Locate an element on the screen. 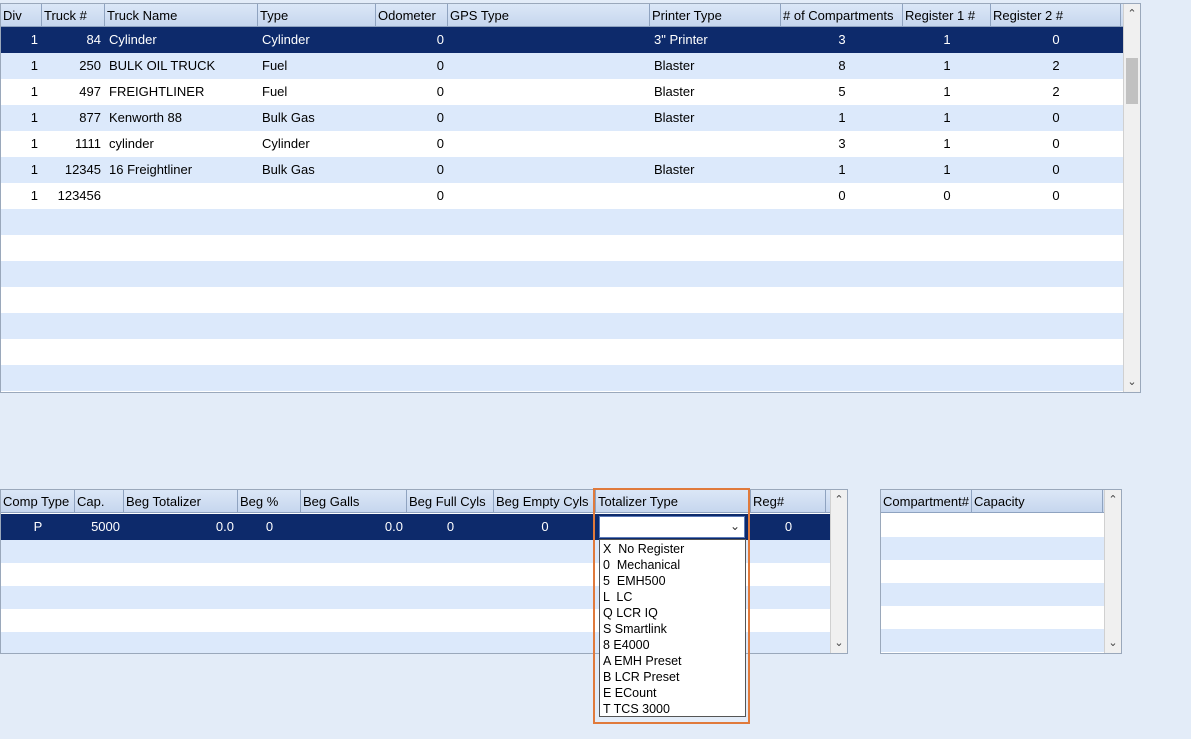 This screenshot has width=1191, height=739. col-header-capacity: Capacity is located at coordinates (1037, 501).